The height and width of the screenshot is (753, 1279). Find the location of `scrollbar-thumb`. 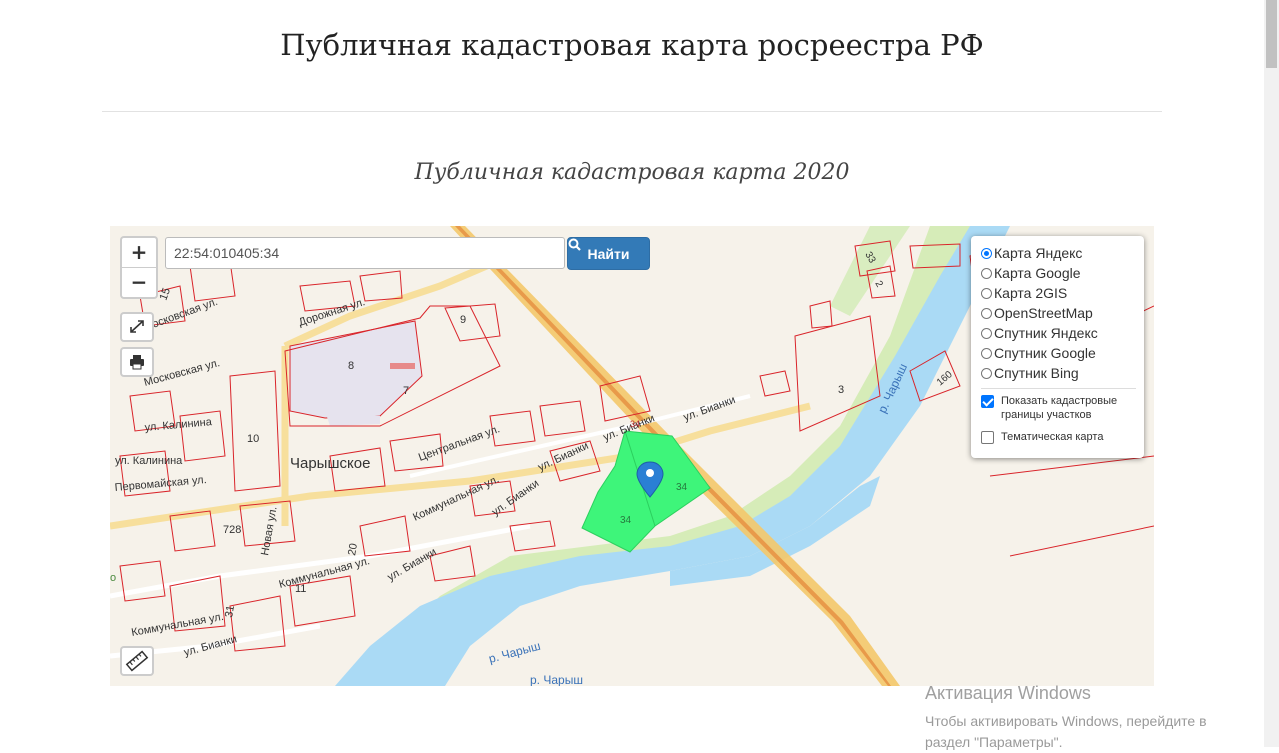

scrollbar-thumb is located at coordinates (1271, 34).